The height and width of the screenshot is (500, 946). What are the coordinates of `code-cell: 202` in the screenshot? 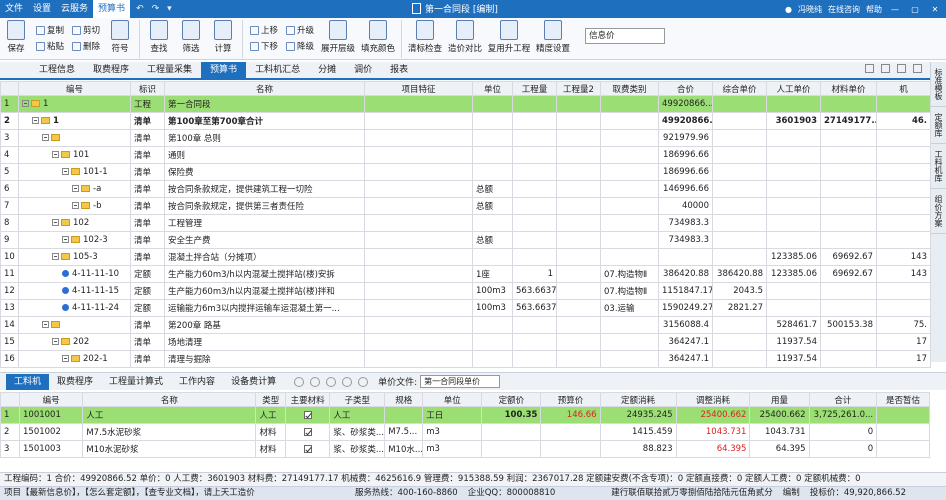 It's located at (74, 342).